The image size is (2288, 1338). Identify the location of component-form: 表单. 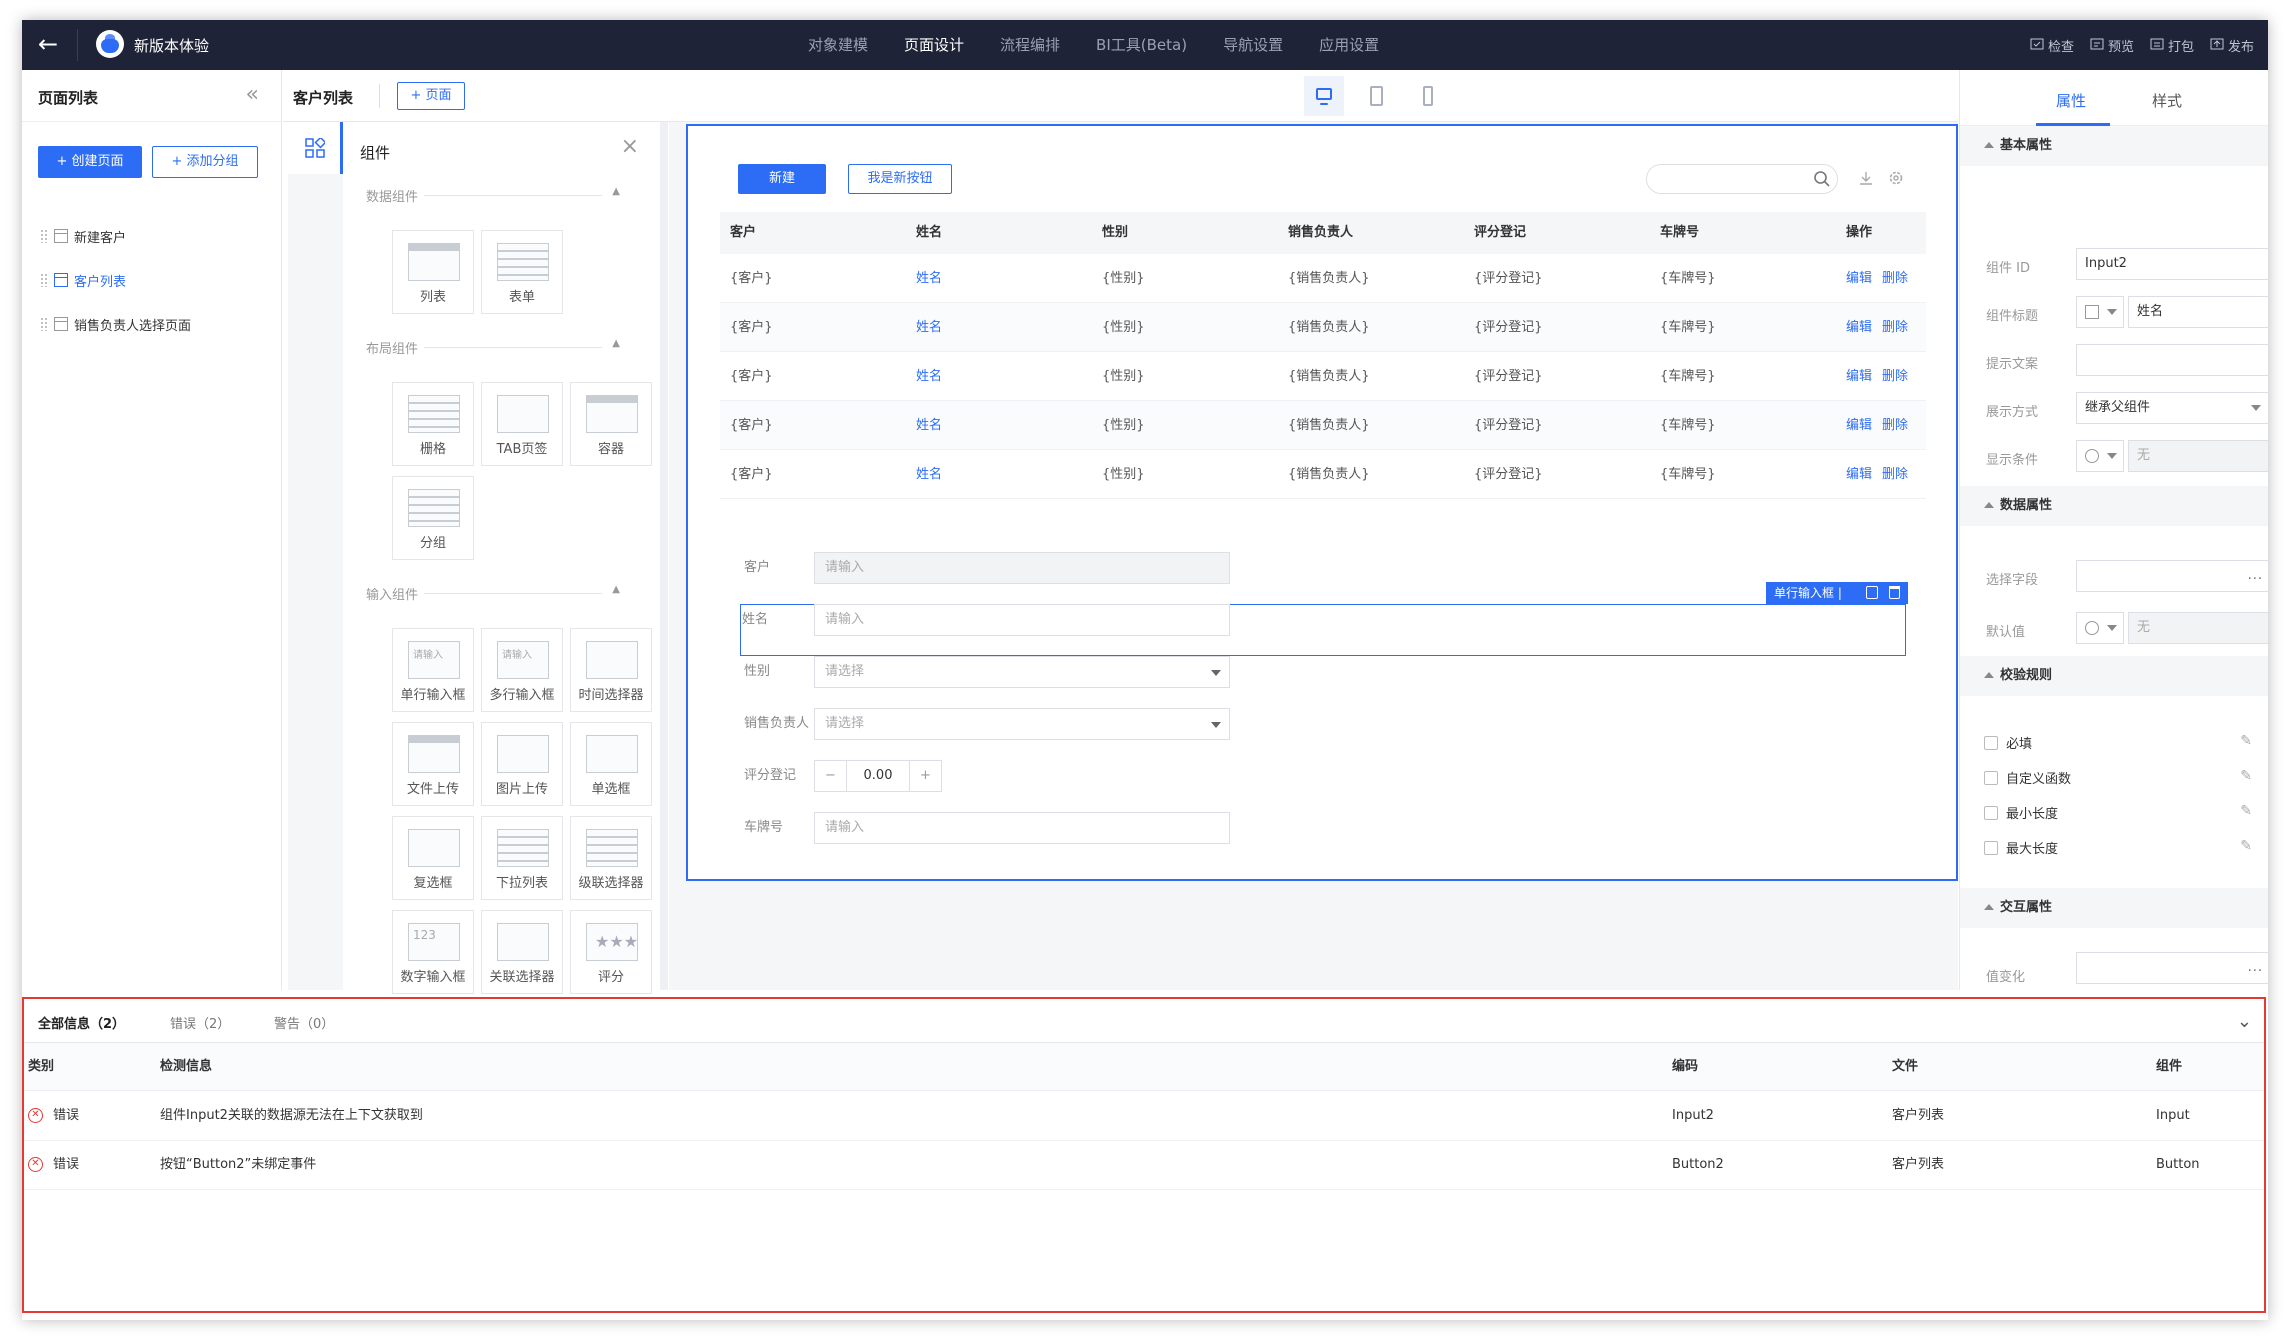
(522, 272).